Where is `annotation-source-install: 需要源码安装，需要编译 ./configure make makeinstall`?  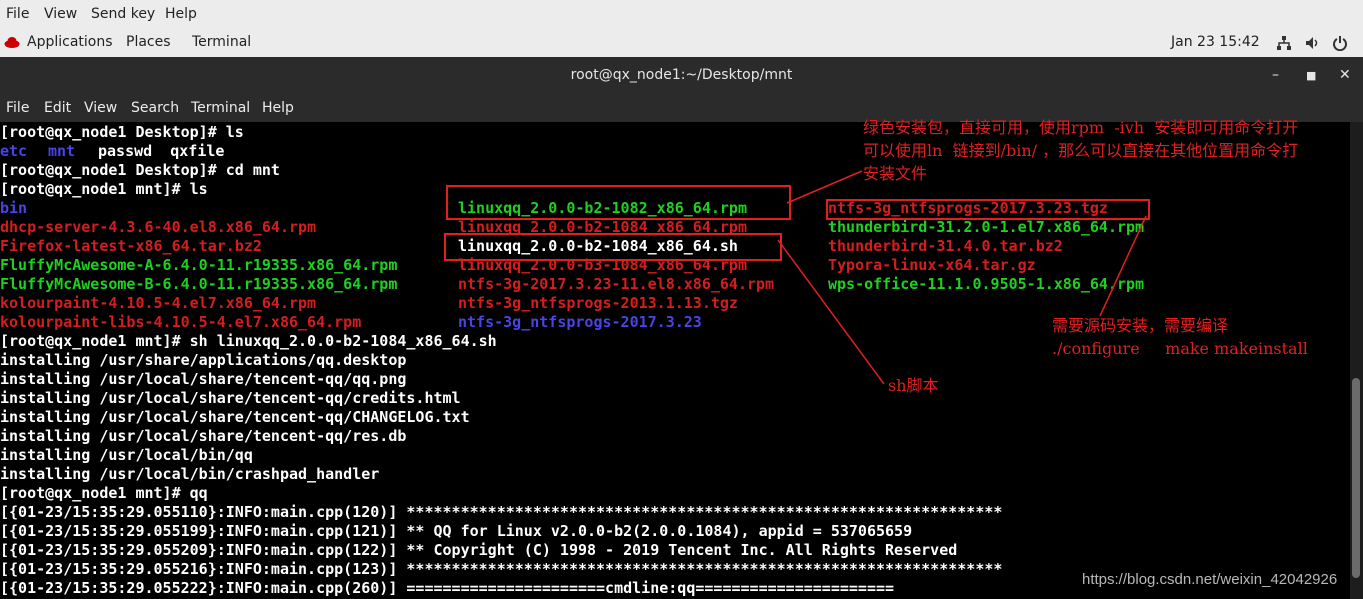
annotation-source-install: 需要源码安装，需要编译 ./configure make makeinstall is located at coordinates (1180, 337).